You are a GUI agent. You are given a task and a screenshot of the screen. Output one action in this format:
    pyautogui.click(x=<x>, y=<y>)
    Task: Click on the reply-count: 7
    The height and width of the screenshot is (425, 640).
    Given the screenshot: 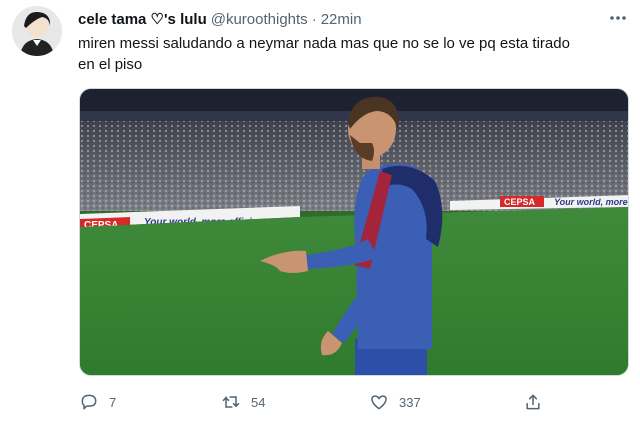 What is the action you would take?
    pyautogui.click(x=113, y=402)
    